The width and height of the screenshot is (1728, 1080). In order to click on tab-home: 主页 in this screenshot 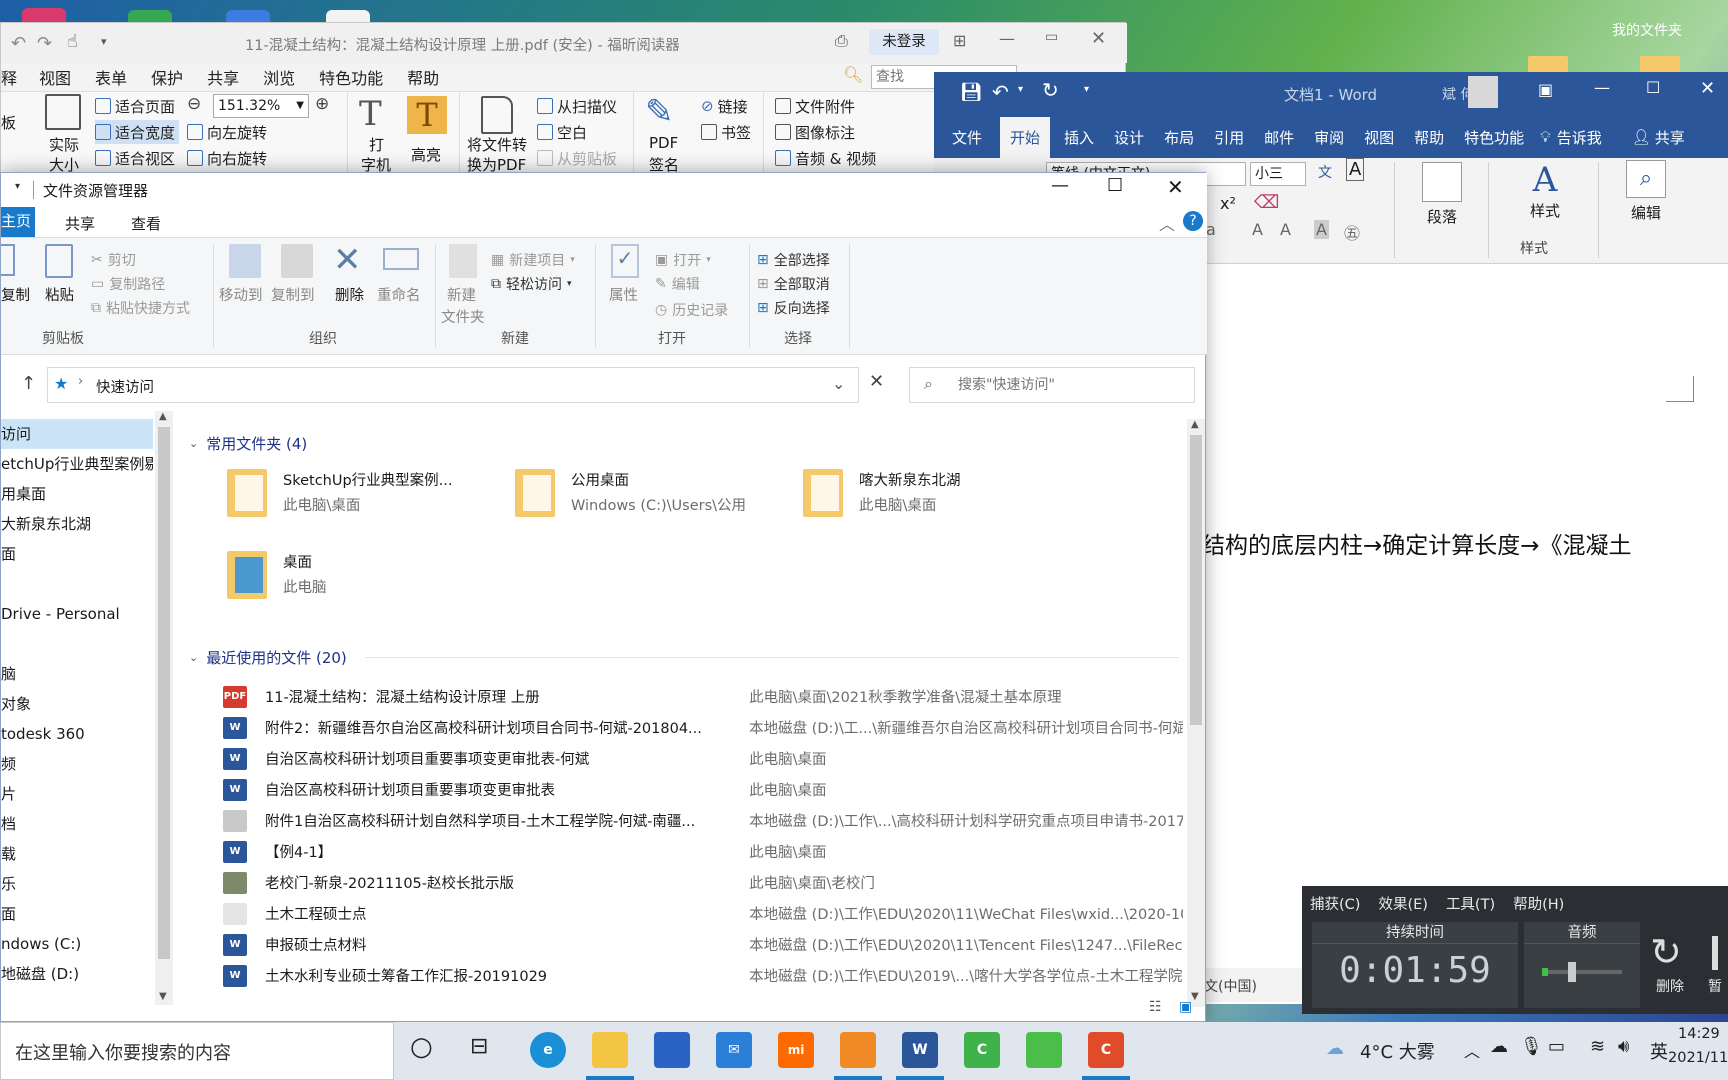, I will do `click(18, 222)`.